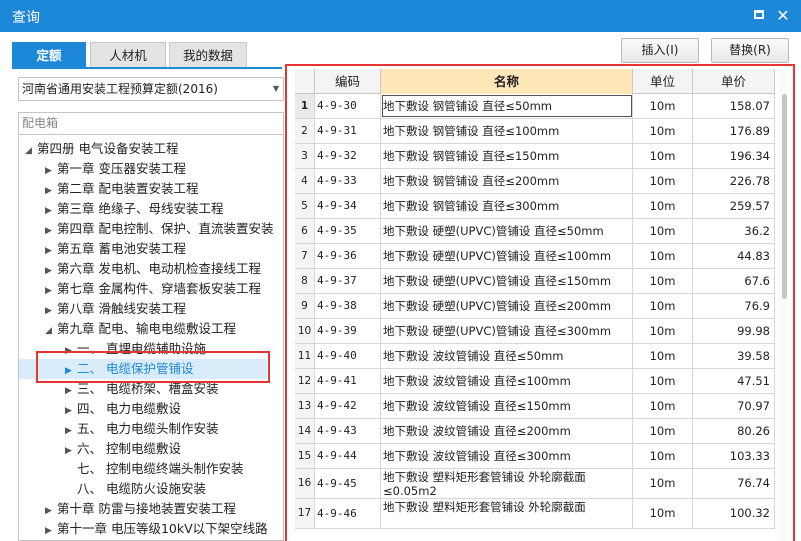 This screenshot has width=801, height=541. I want to click on close-icon: ✕, so click(783, 16).